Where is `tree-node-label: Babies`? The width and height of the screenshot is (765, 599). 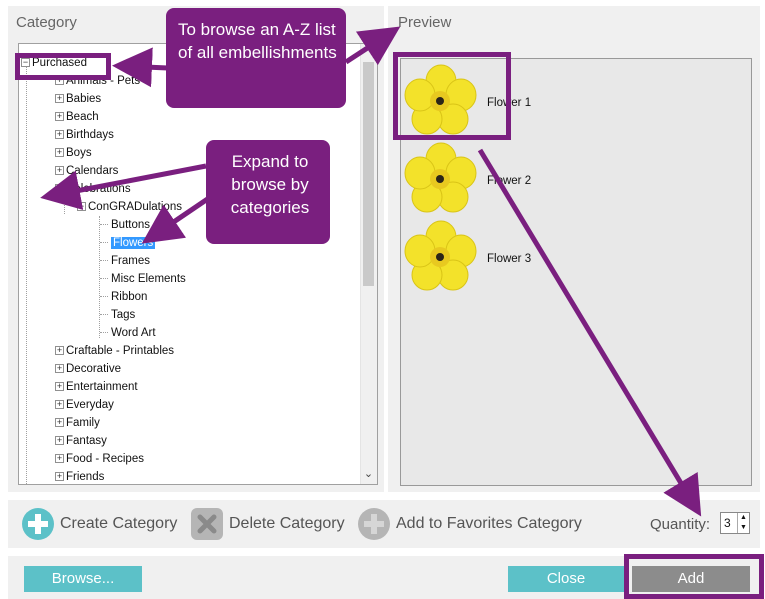
tree-node-label: Babies is located at coordinates (84, 99).